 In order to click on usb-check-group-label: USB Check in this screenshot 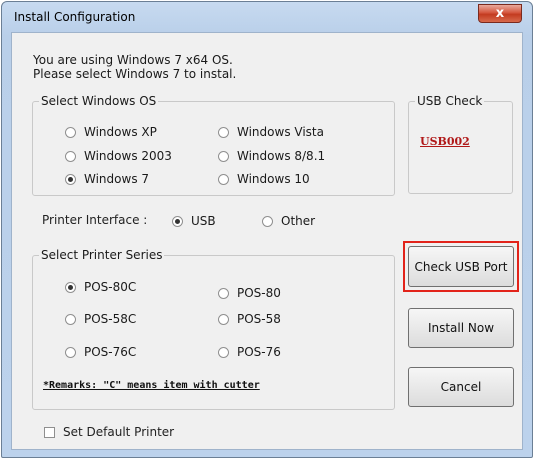, I will do `click(450, 101)`.